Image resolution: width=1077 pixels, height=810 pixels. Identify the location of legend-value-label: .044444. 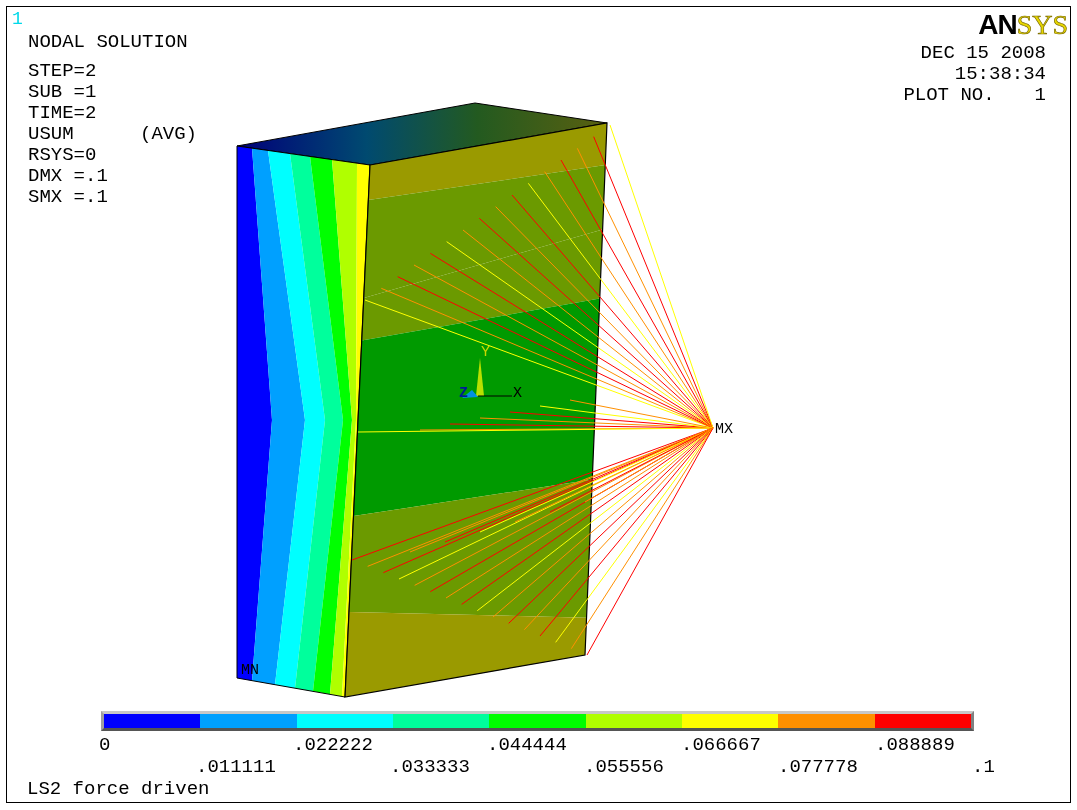
(527, 745).